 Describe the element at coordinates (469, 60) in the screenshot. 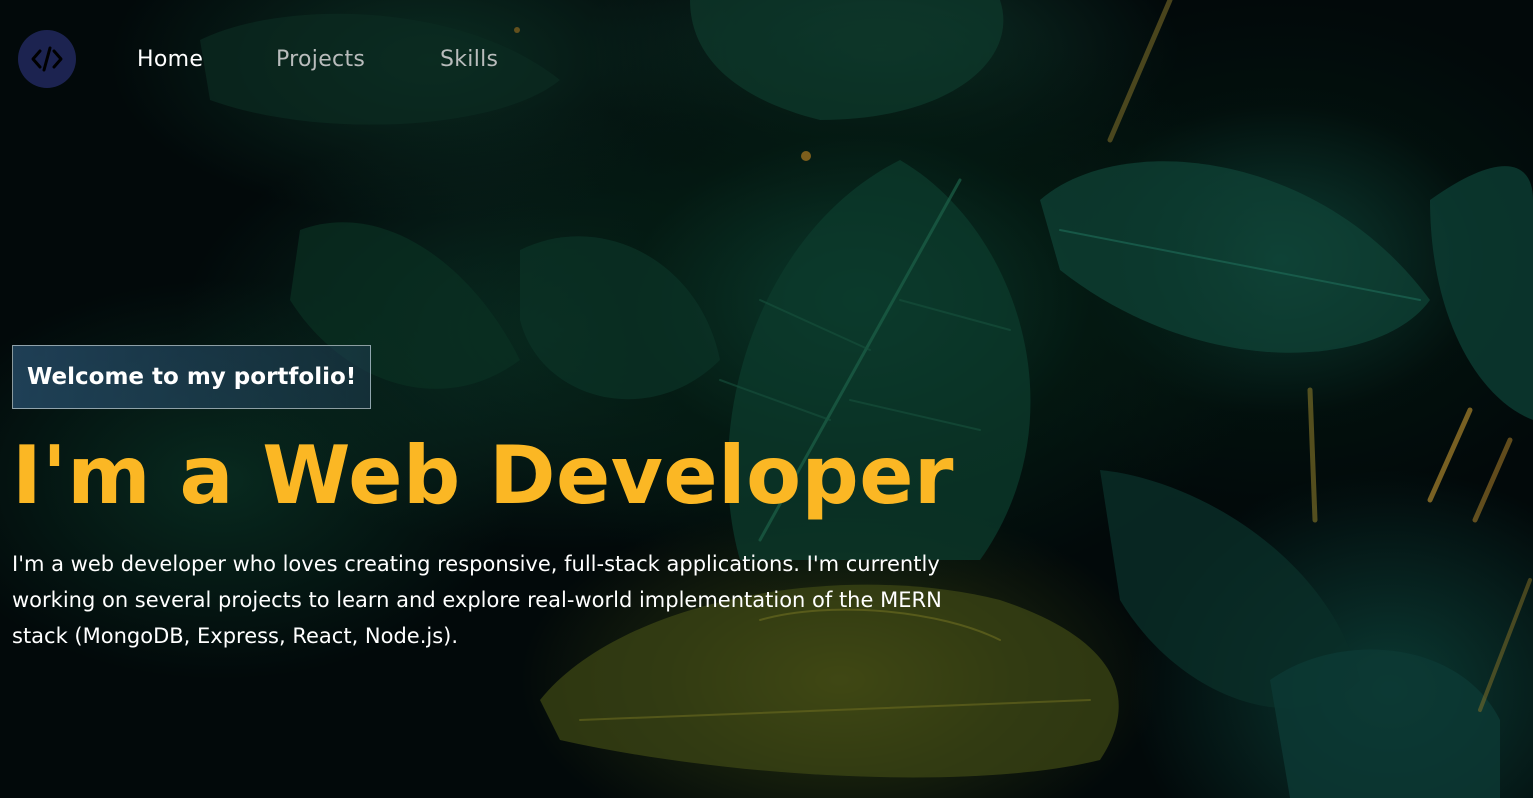

I see `nav-link-skills: Skills` at that location.